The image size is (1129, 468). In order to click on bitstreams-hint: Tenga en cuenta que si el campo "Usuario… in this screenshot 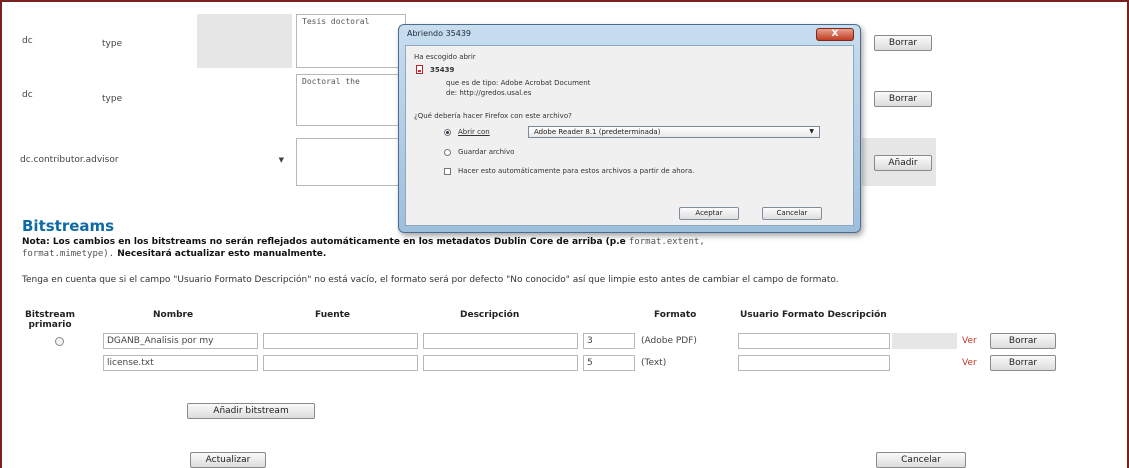, I will do `click(430, 280)`.